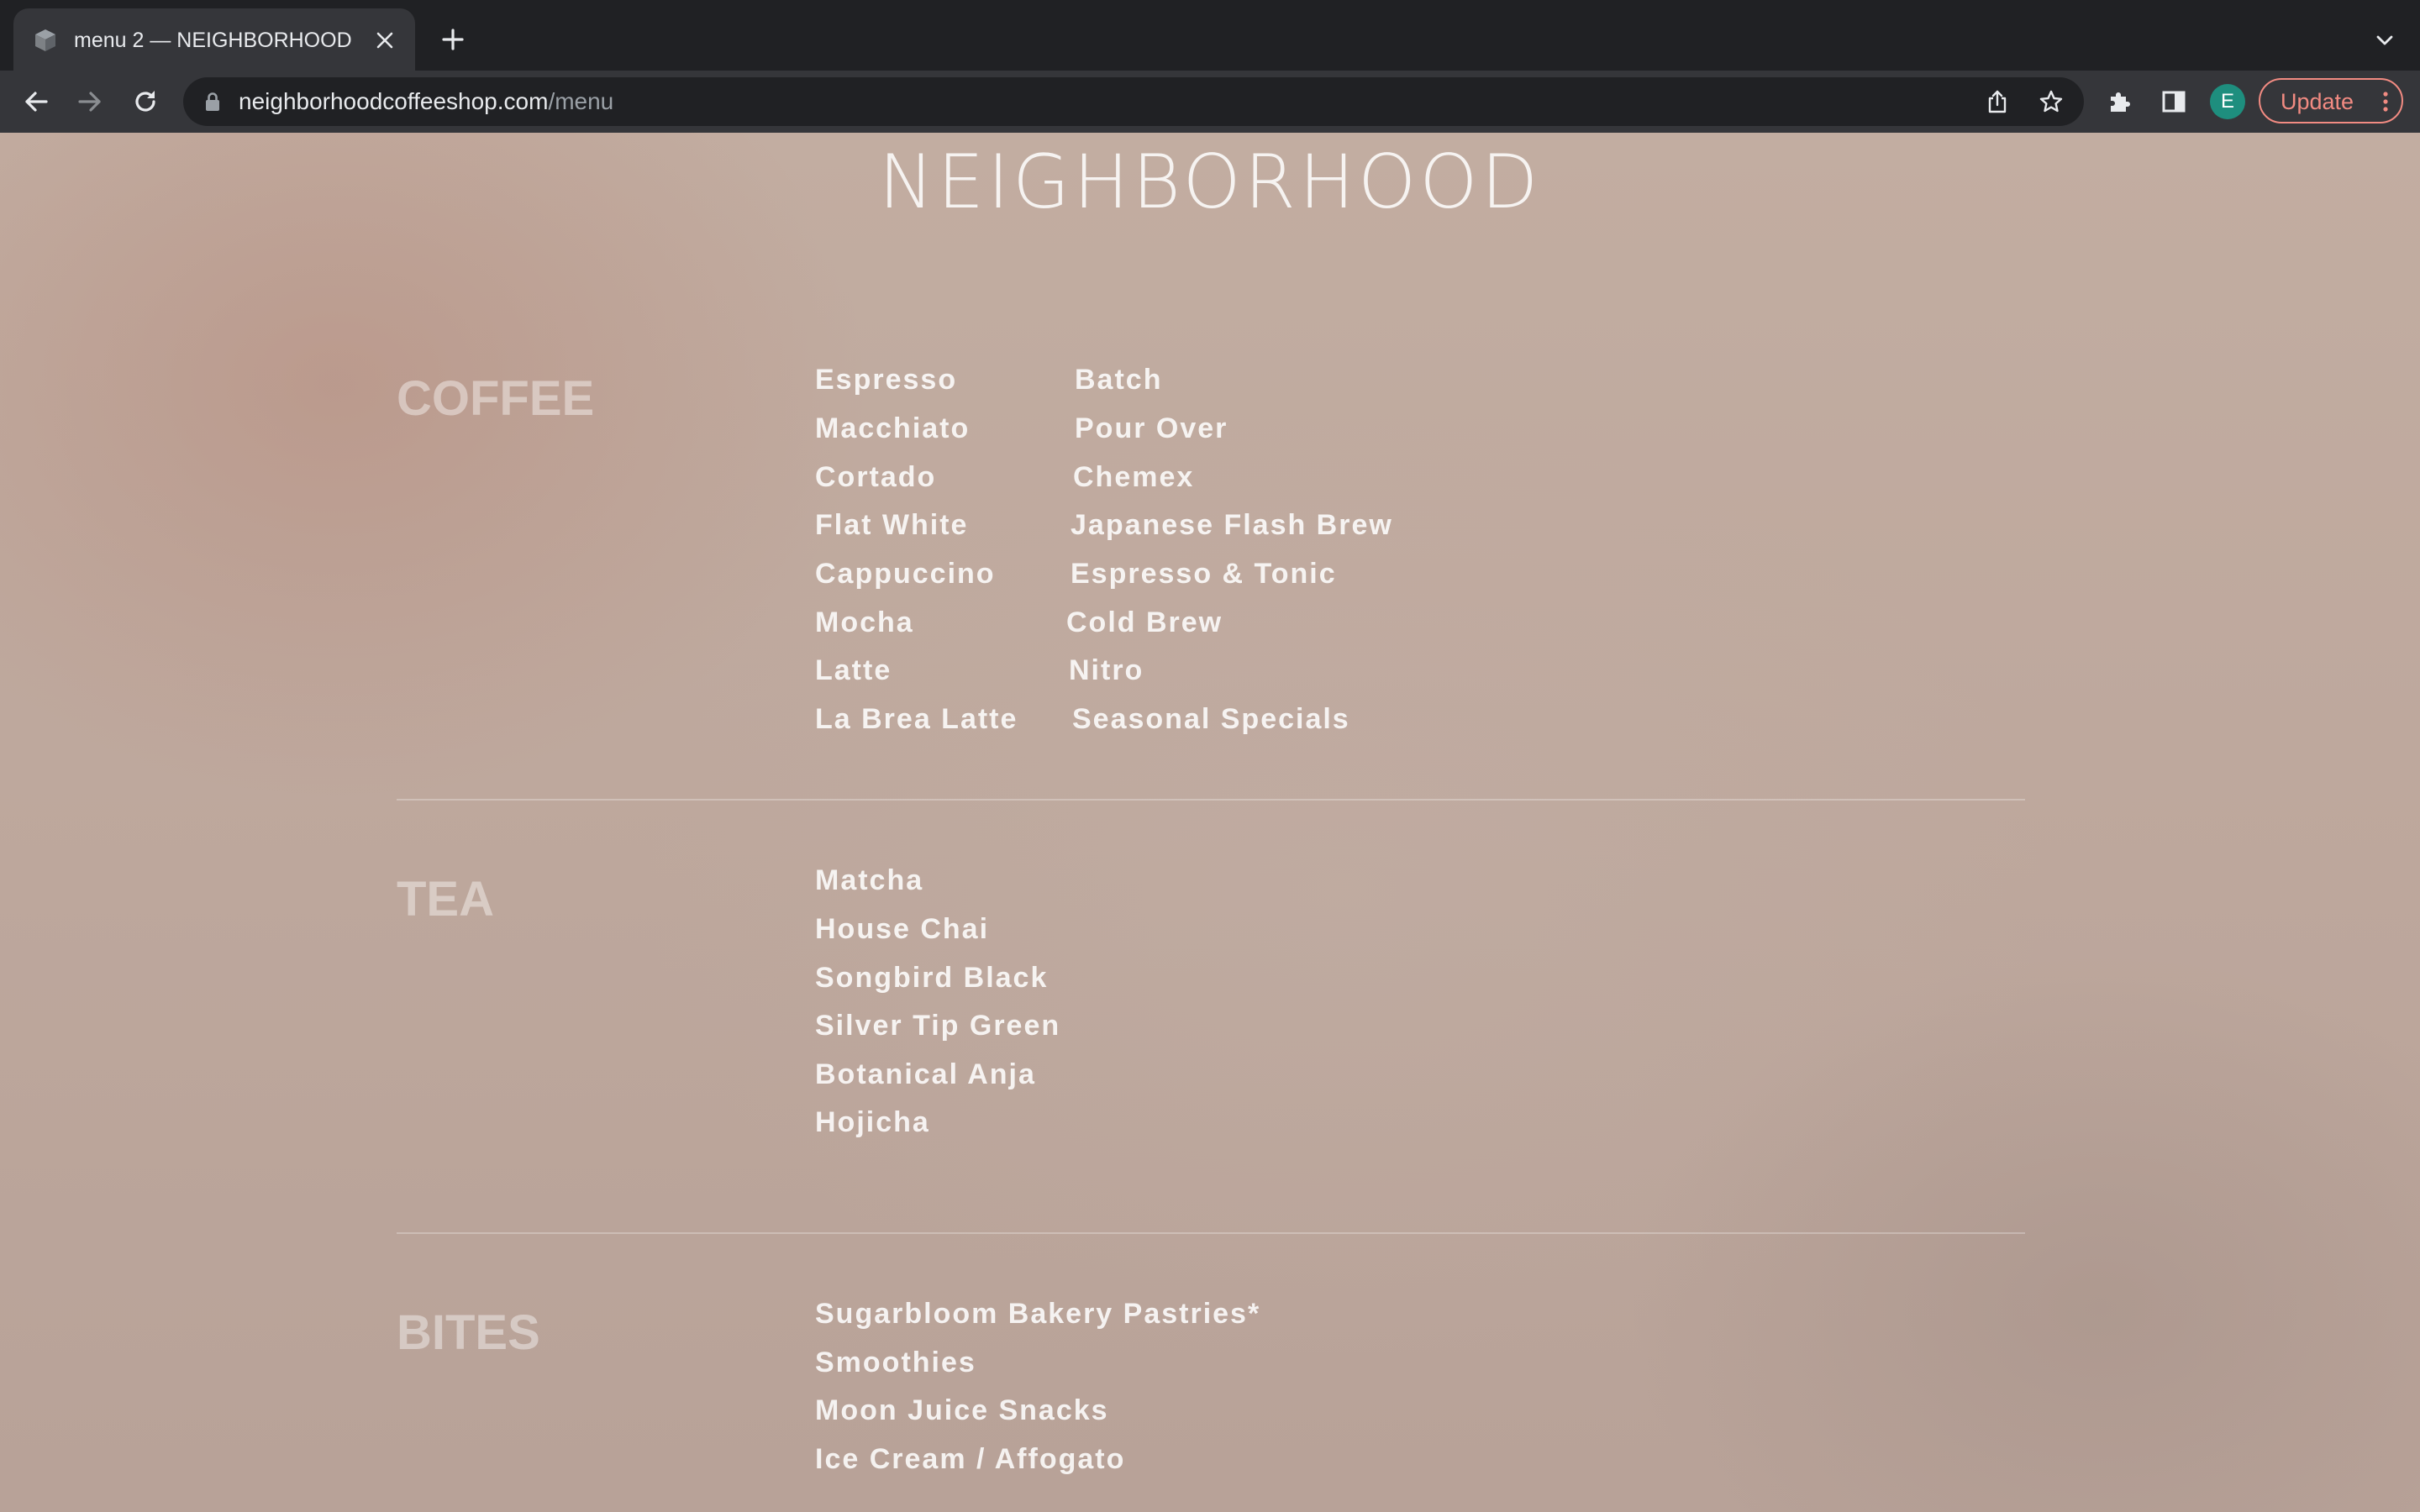  What do you see at coordinates (581, 101) in the screenshot?
I see `url-path: /menu` at bounding box center [581, 101].